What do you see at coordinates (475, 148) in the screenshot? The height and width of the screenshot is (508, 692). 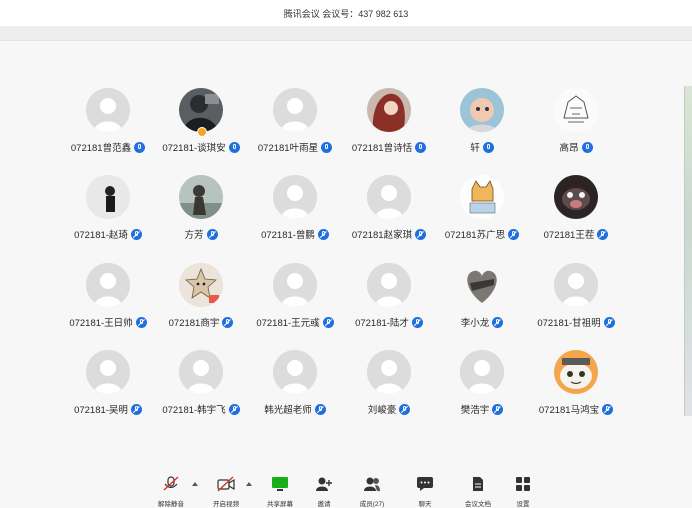 I see `participant-name: 轩` at bounding box center [475, 148].